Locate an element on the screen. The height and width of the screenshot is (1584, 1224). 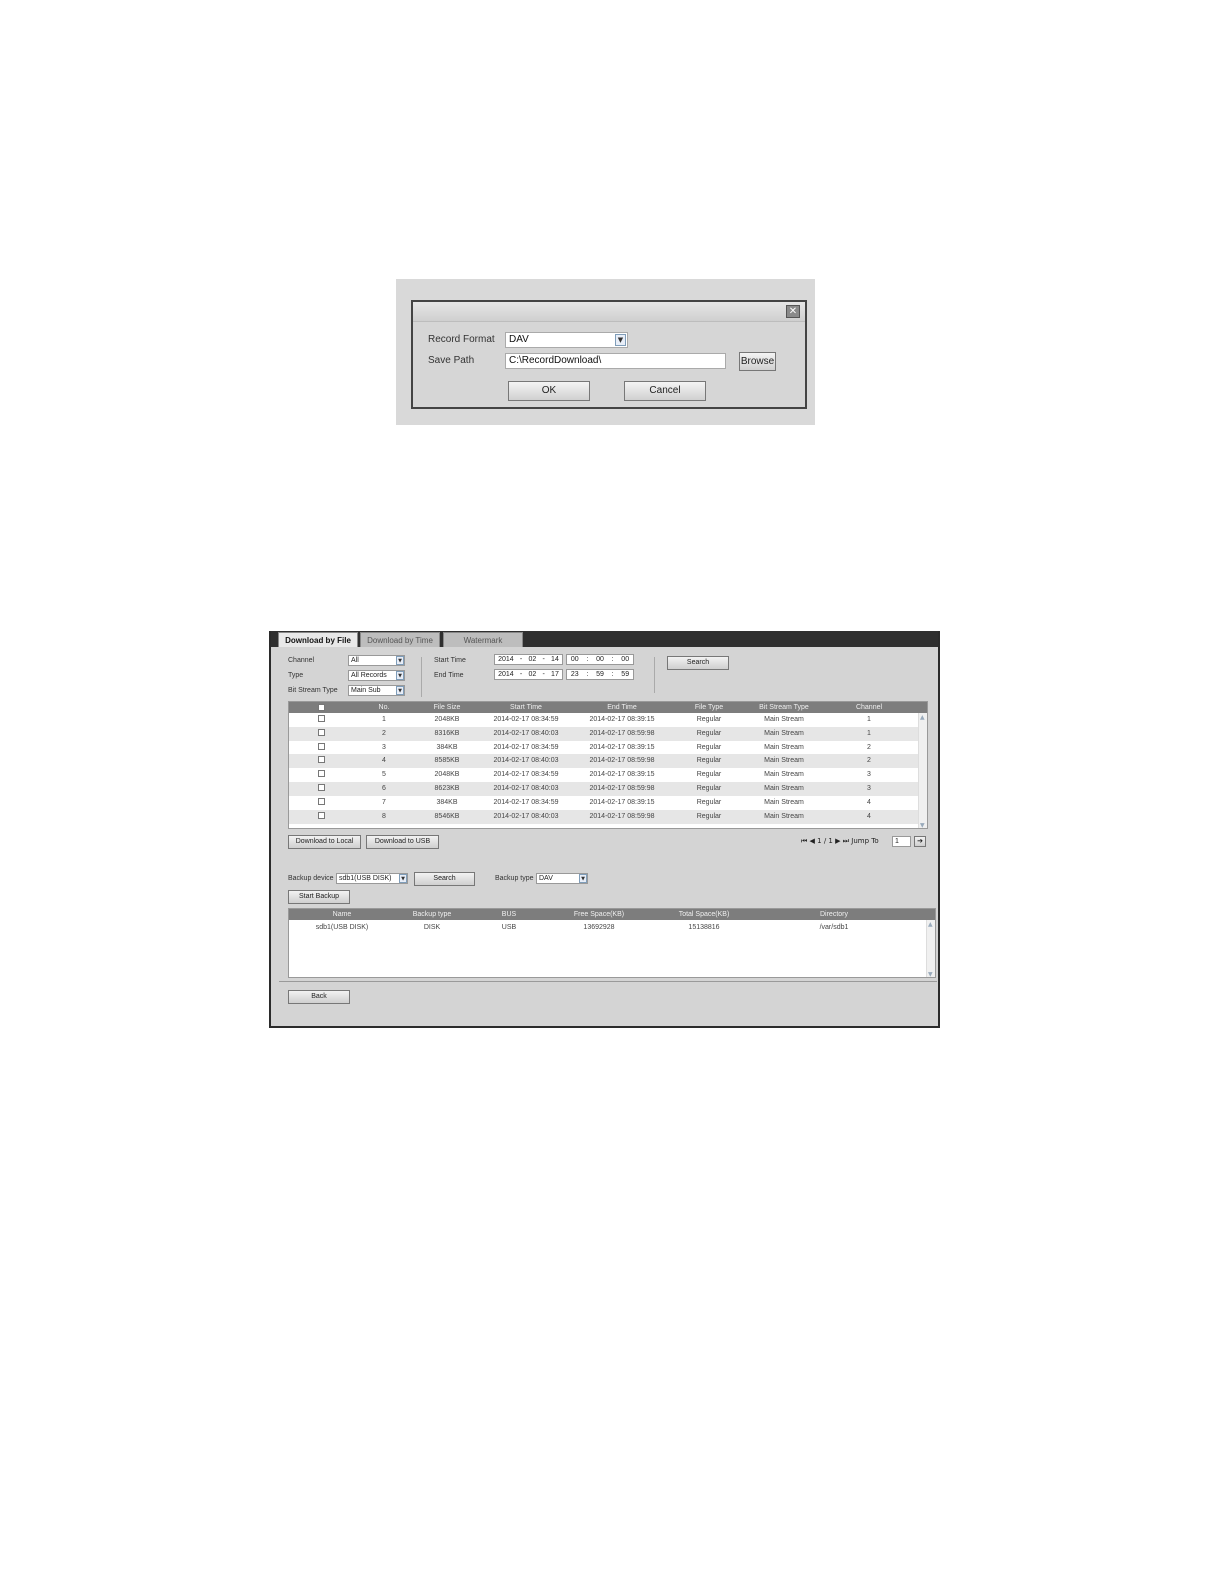
ok-button: OK is located at coordinates (549, 391).